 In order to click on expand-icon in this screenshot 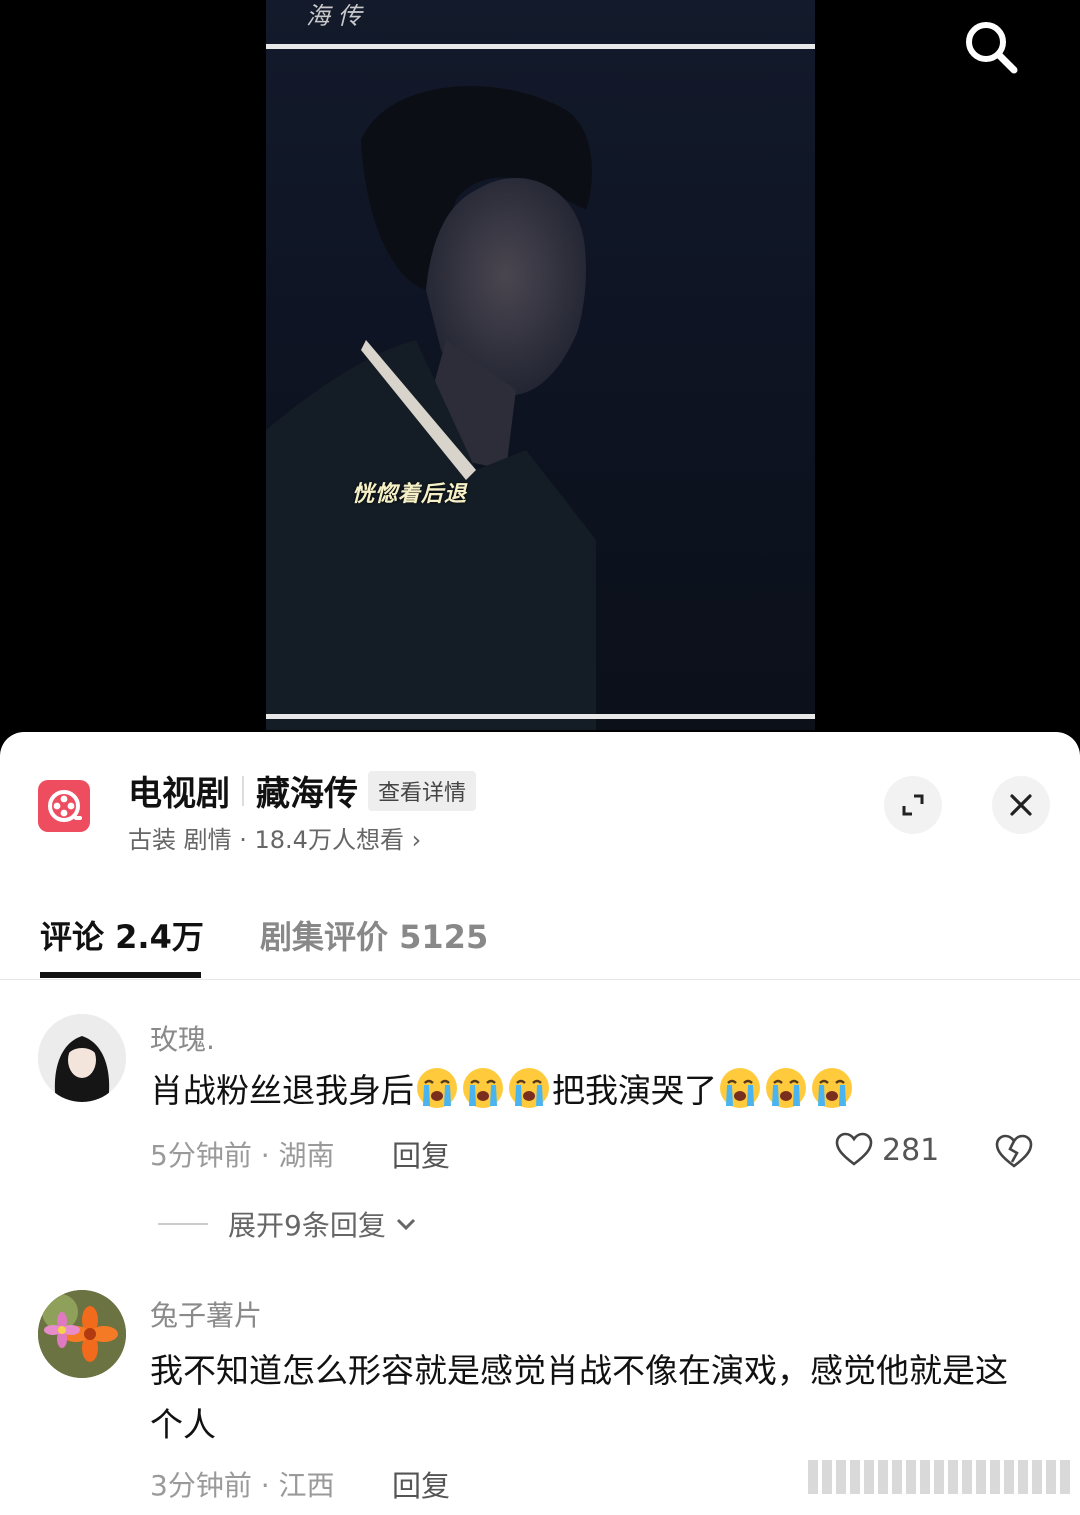, I will do `click(913, 805)`.